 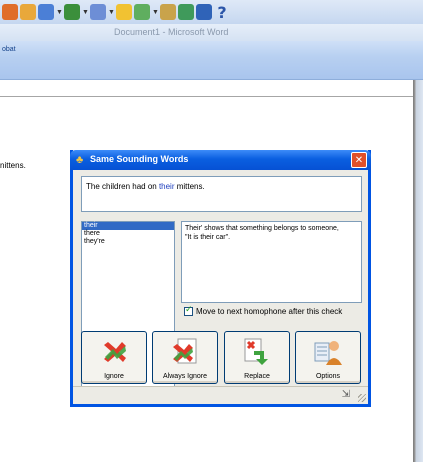 What do you see at coordinates (114, 376) in the screenshot?
I see `ignore-label: Ignore` at bounding box center [114, 376].